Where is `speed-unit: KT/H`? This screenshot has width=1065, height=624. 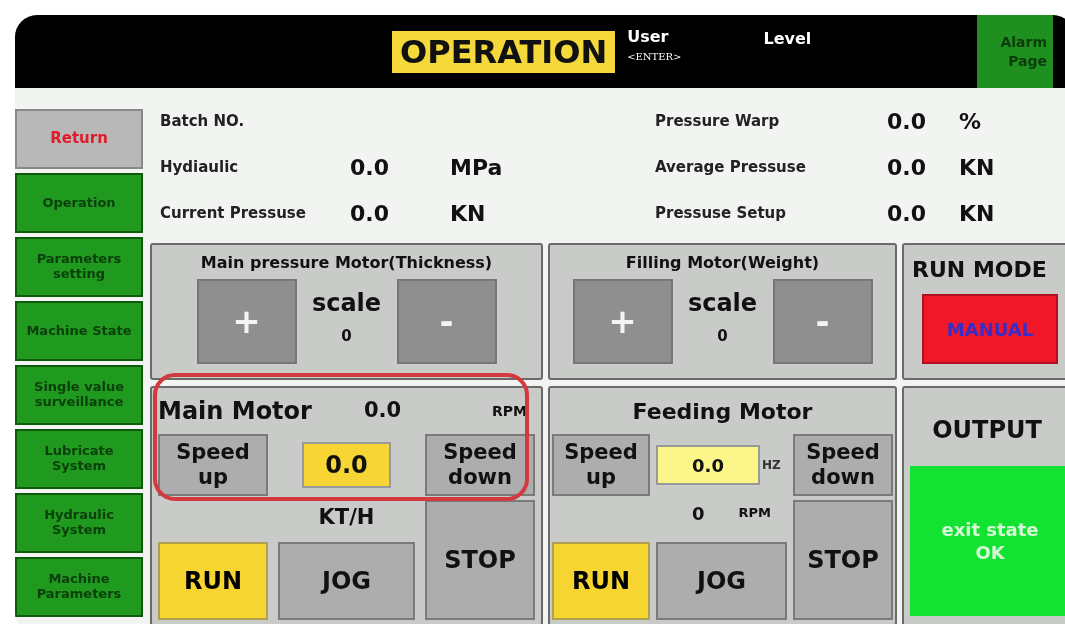
speed-unit: KT/H is located at coordinates (346, 517).